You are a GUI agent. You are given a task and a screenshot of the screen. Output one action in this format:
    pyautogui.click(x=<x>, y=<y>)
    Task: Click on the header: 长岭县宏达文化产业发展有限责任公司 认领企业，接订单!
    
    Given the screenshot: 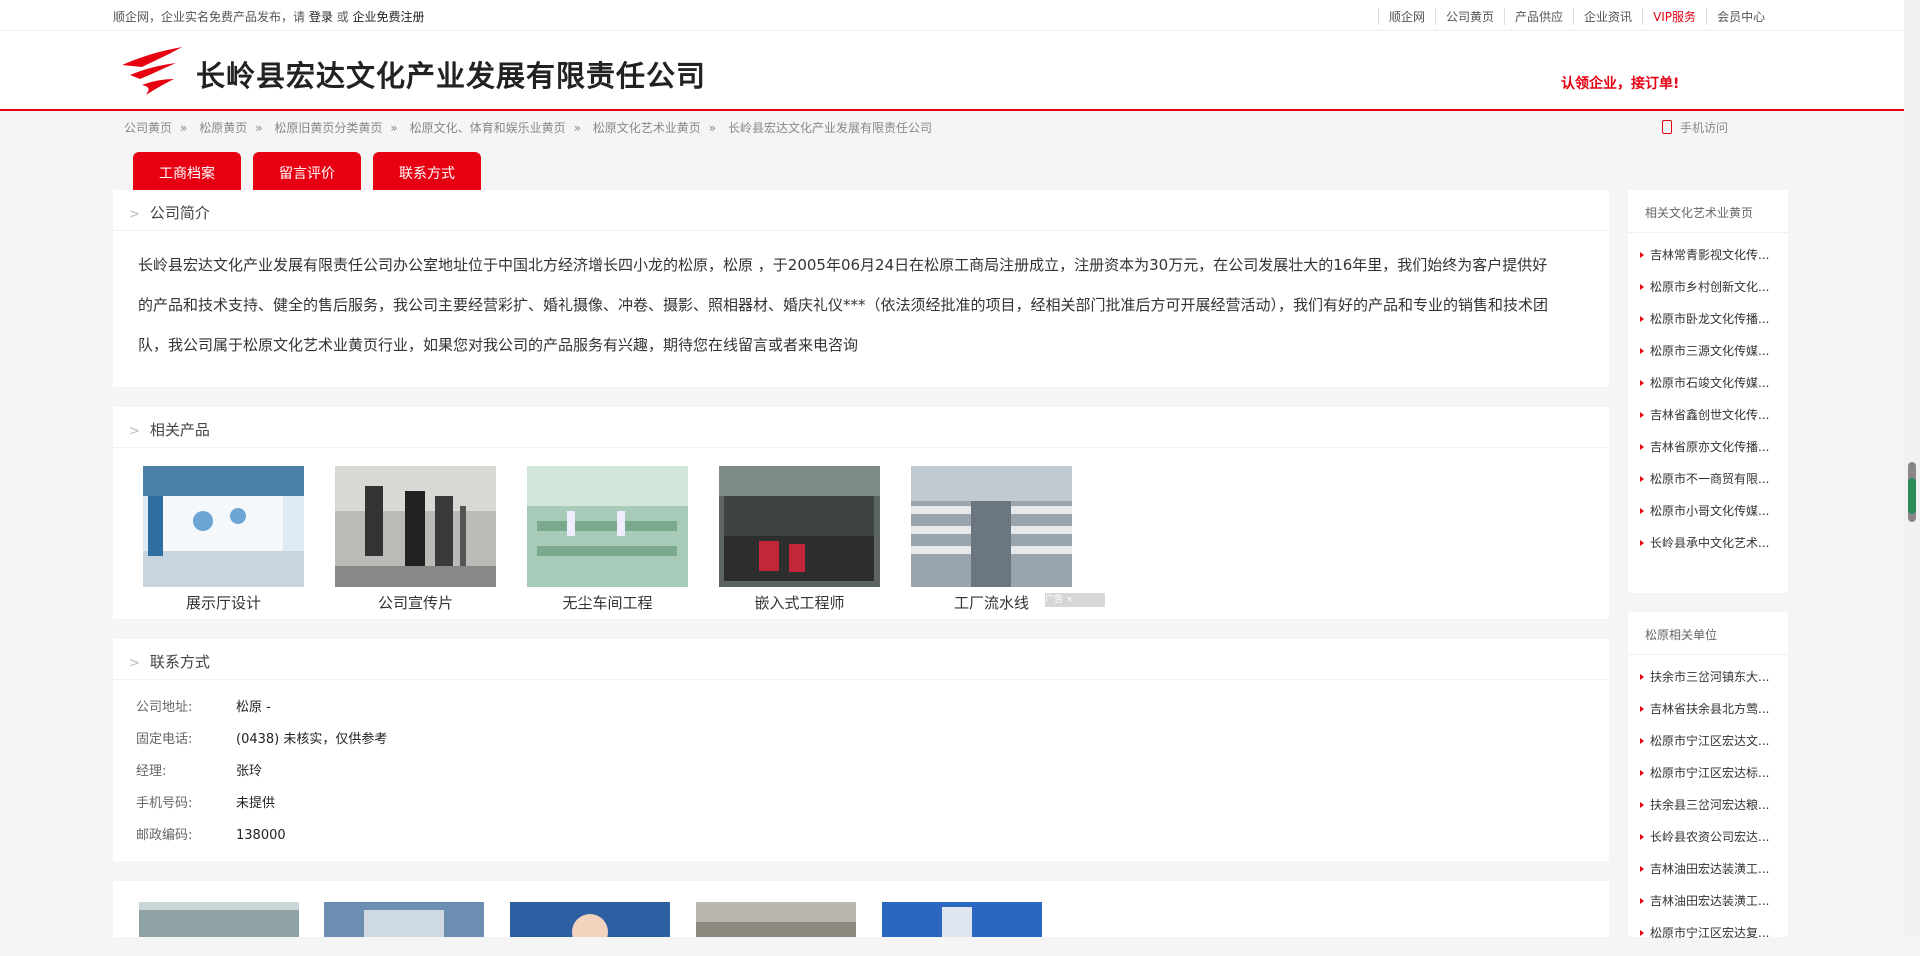 What is the action you would take?
    pyautogui.click(x=952, y=71)
    